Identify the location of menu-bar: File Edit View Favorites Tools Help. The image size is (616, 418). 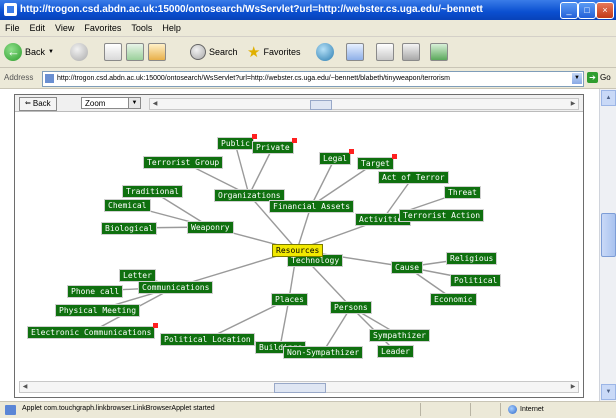
(308, 28).